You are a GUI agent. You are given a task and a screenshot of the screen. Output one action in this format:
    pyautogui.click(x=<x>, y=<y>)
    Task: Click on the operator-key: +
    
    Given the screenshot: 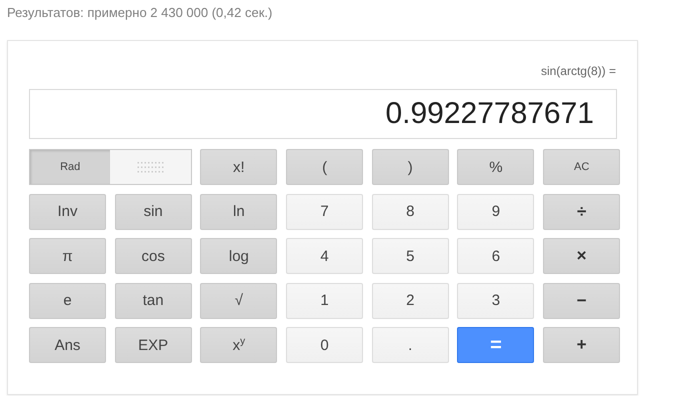 What is the action you would take?
    pyautogui.click(x=581, y=345)
    